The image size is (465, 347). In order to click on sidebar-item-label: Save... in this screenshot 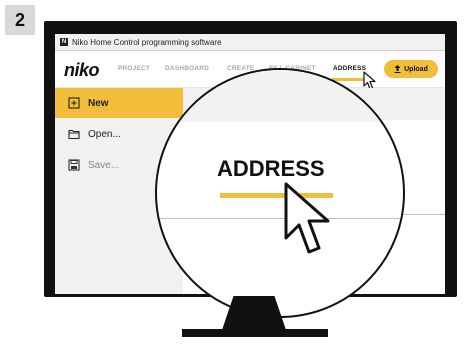, I will do `click(104, 165)`.